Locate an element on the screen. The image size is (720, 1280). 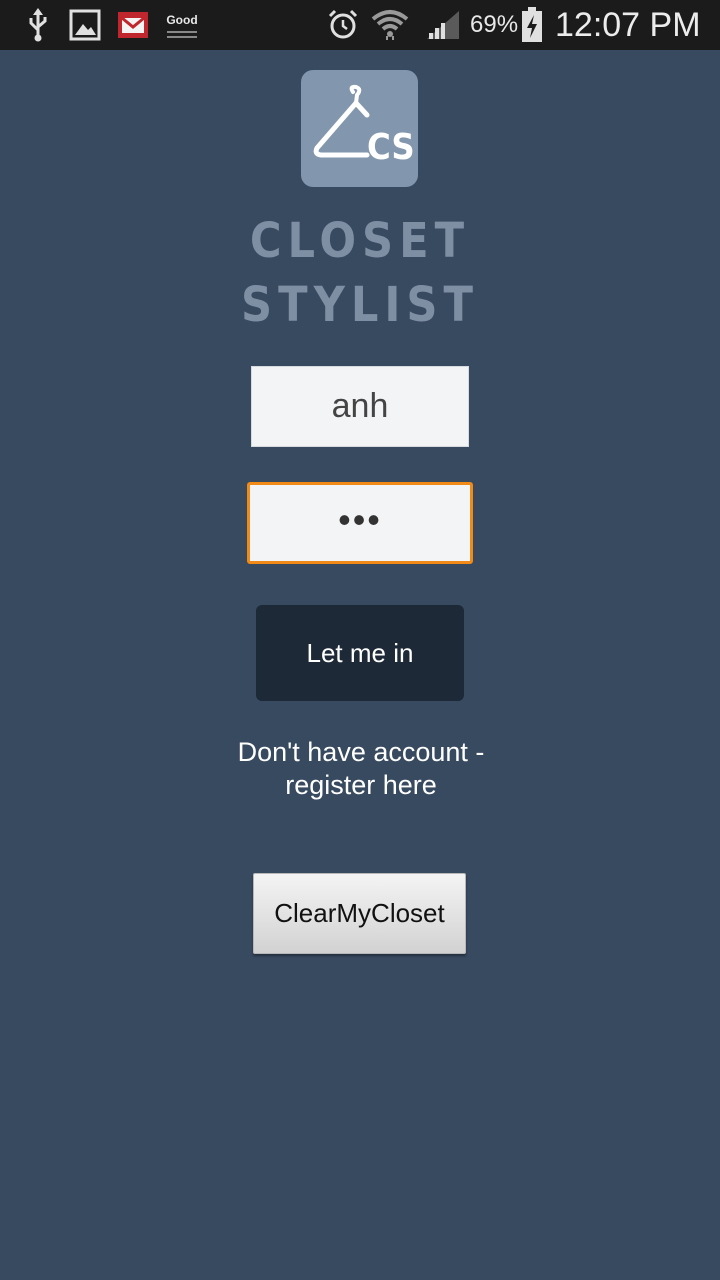
brand-title-line2: STYLIST is located at coordinates (360, 305).